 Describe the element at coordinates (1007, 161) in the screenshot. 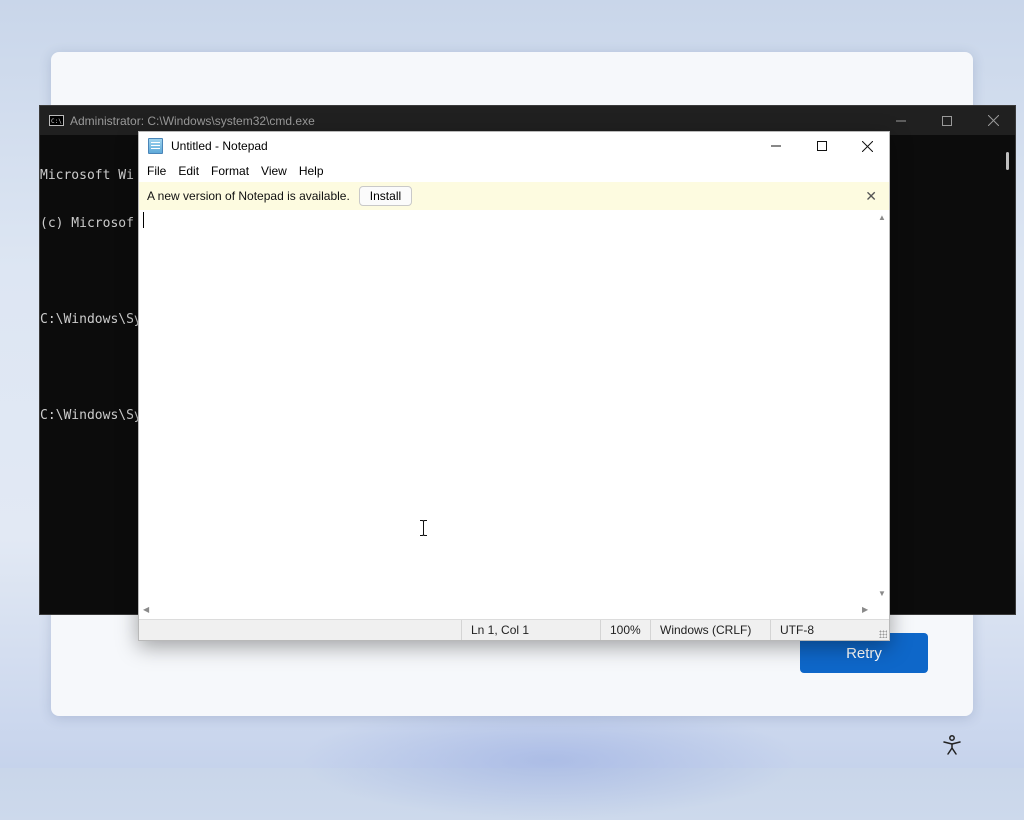

I see `cmd-scrollbar-thumb` at that location.